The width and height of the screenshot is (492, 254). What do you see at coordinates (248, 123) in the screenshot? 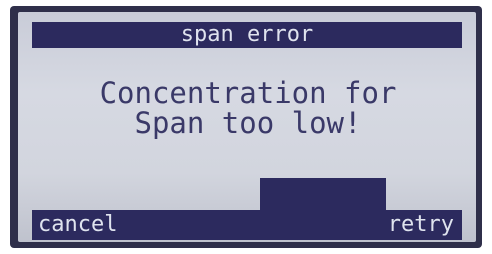
I see `error-message-line-2: Span too low!` at bounding box center [248, 123].